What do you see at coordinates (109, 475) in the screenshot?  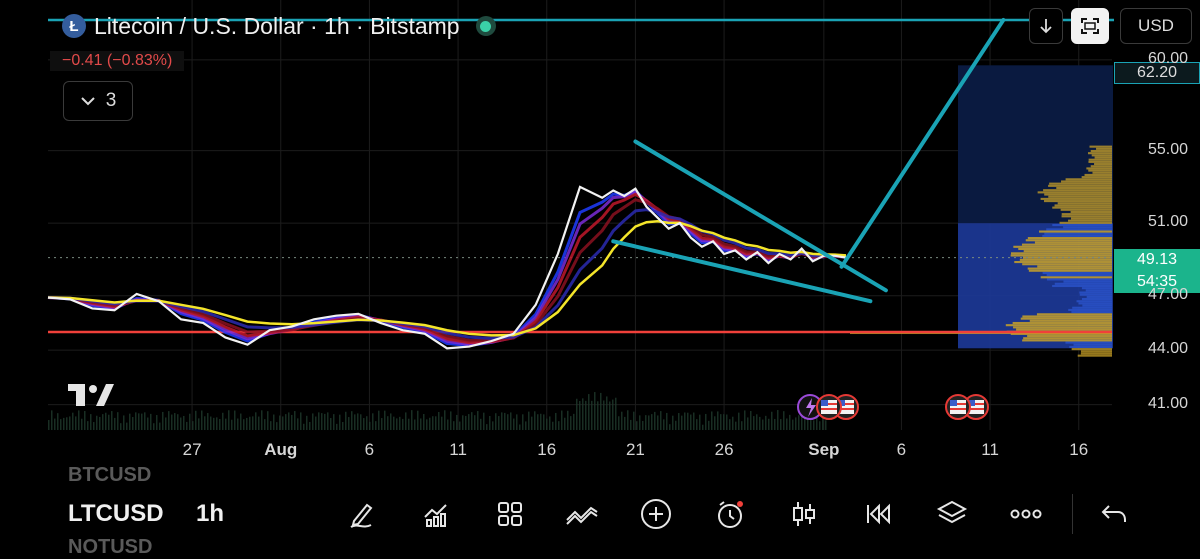 I see `ghost-symbol-above: BTCUSD` at bounding box center [109, 475].